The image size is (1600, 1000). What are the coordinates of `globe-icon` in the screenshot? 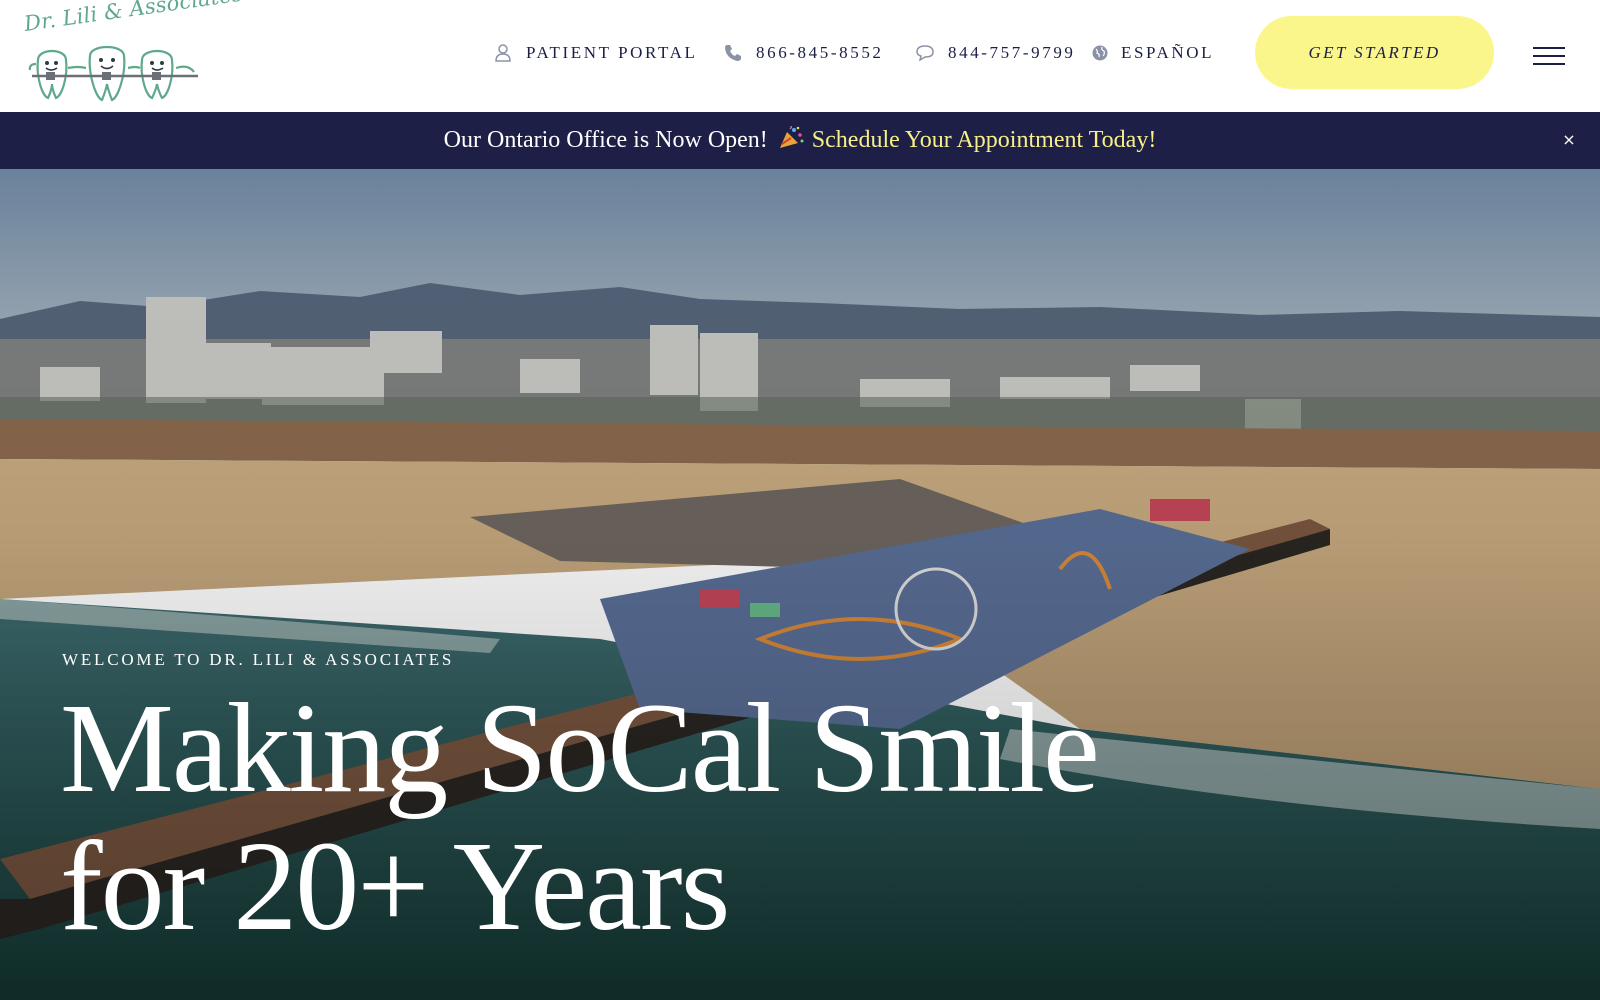 It's located at (1100, 53).